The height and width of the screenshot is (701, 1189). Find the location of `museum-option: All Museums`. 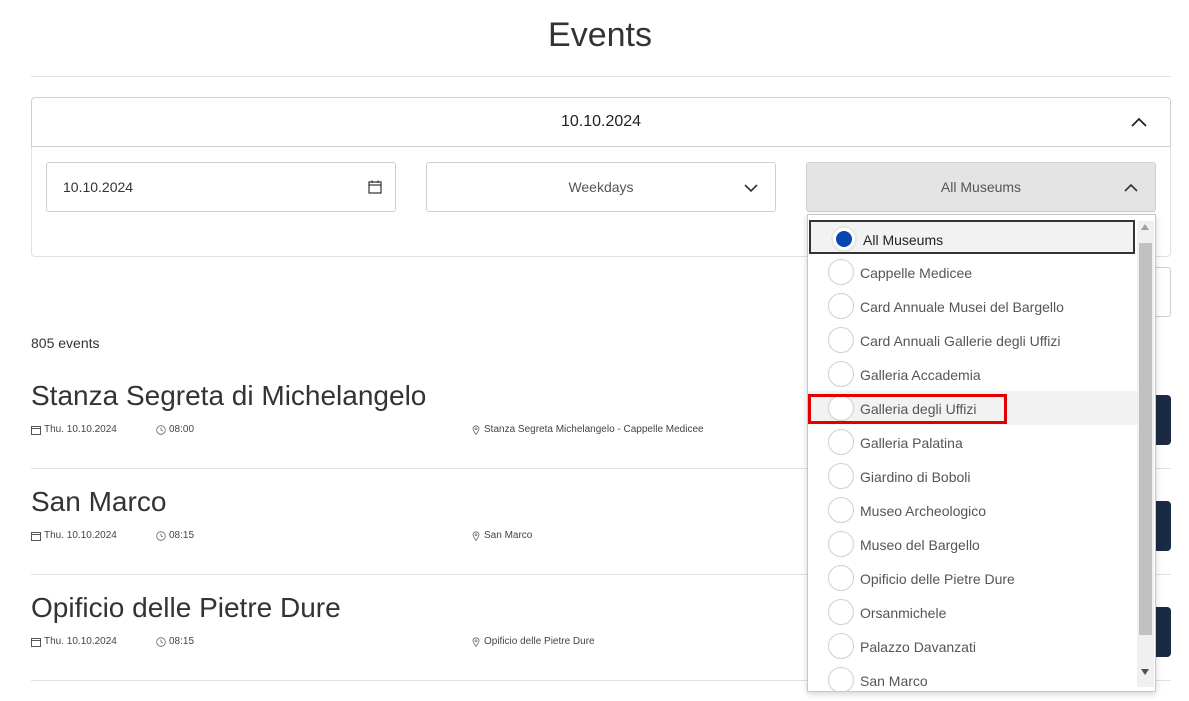

museum-option: All Museums is located at coordinates (972, 237).